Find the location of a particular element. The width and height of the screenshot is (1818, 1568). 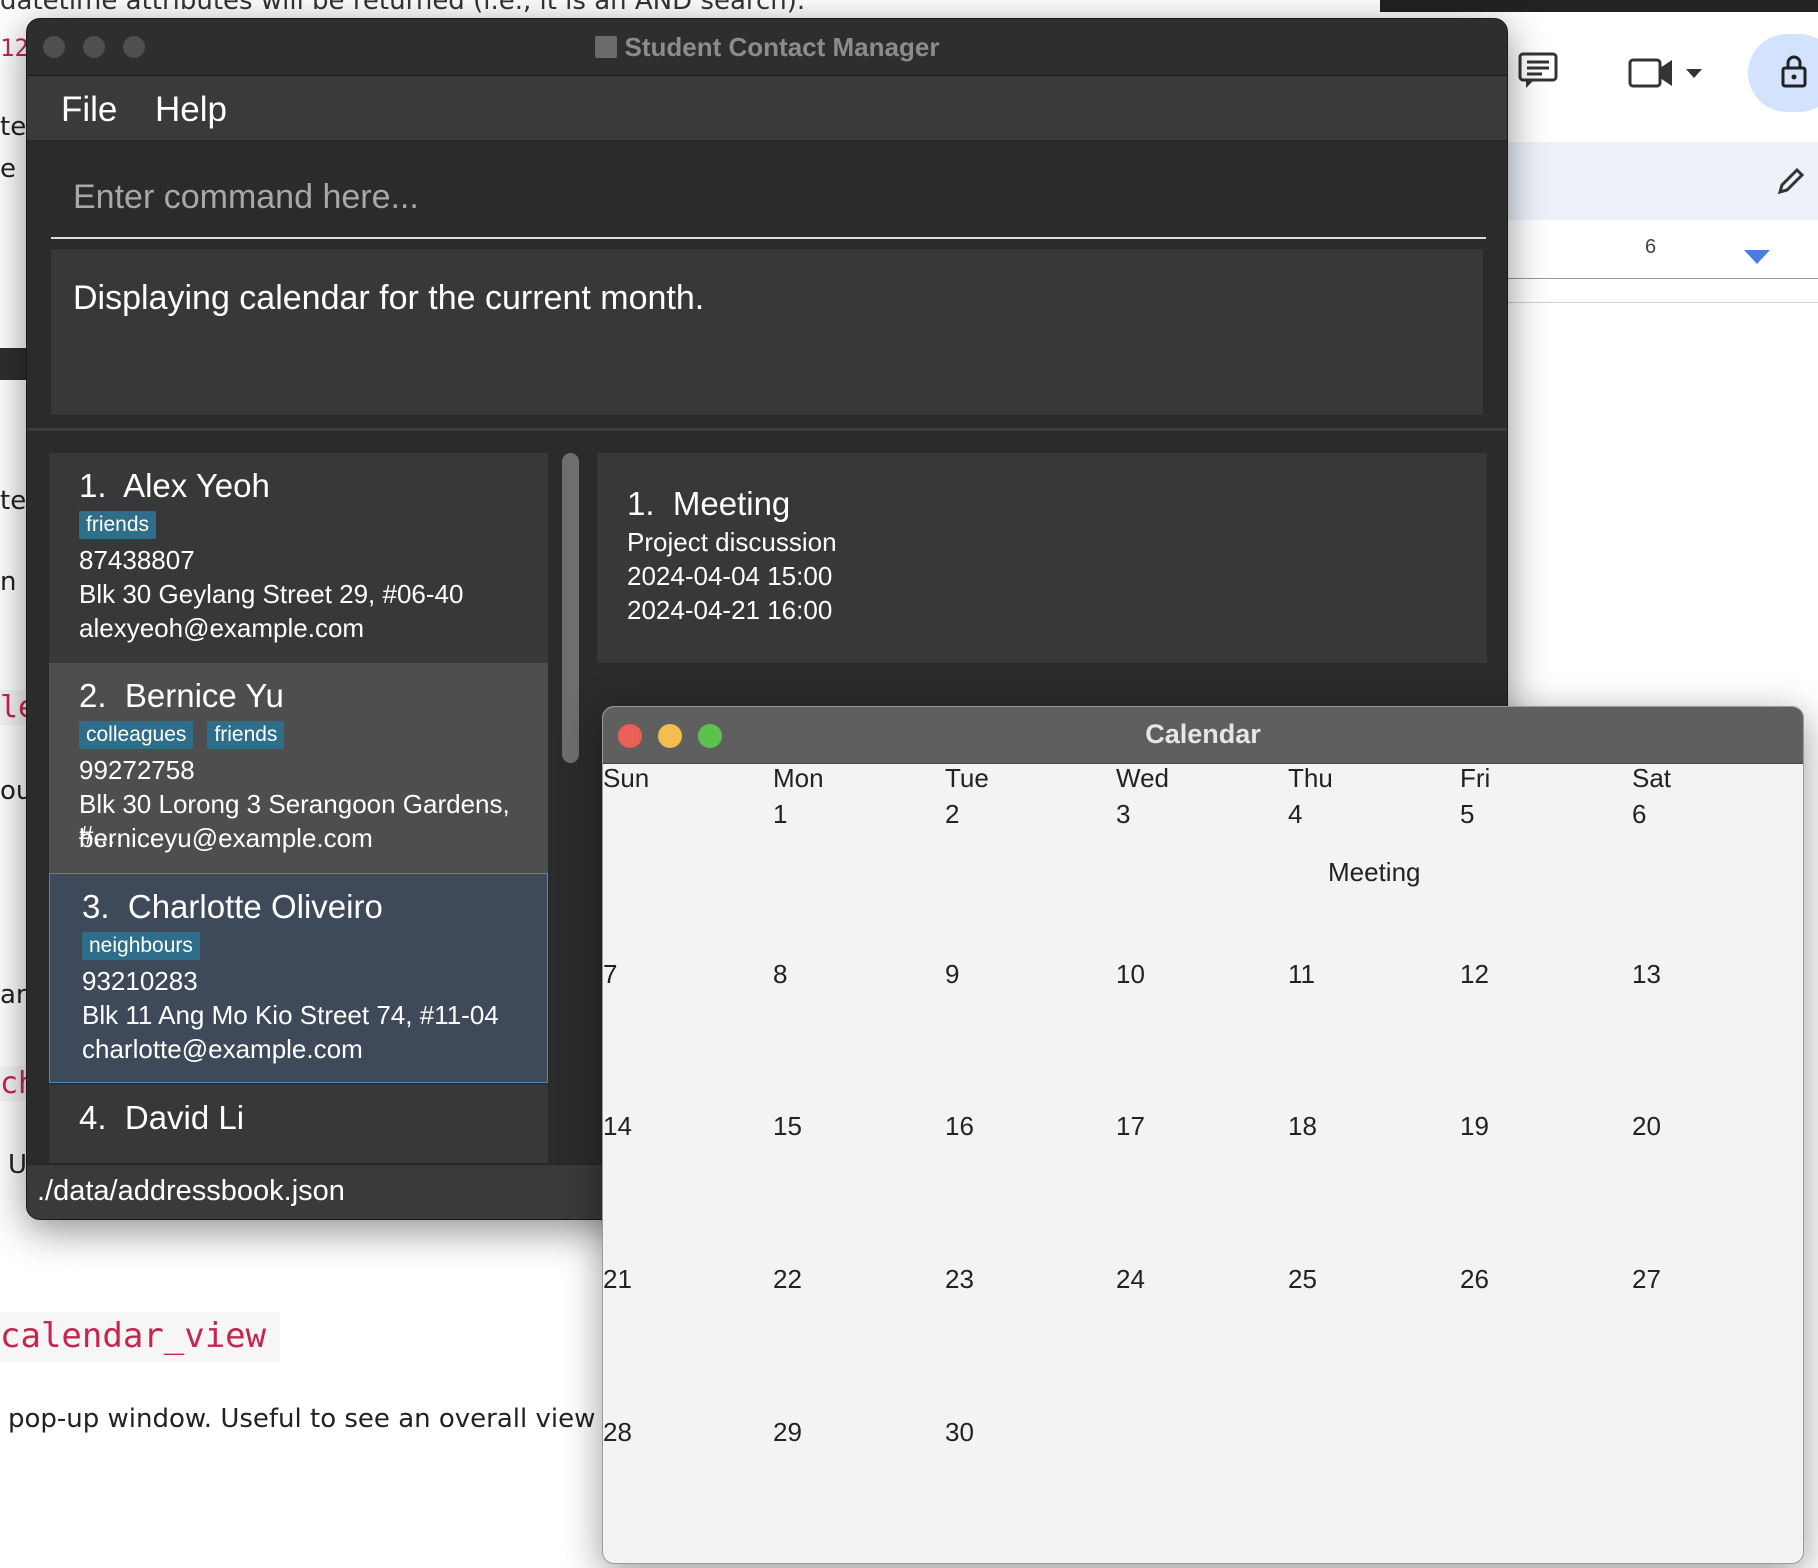

calendar-day: 17 is located at coordinates (1130, 1126).